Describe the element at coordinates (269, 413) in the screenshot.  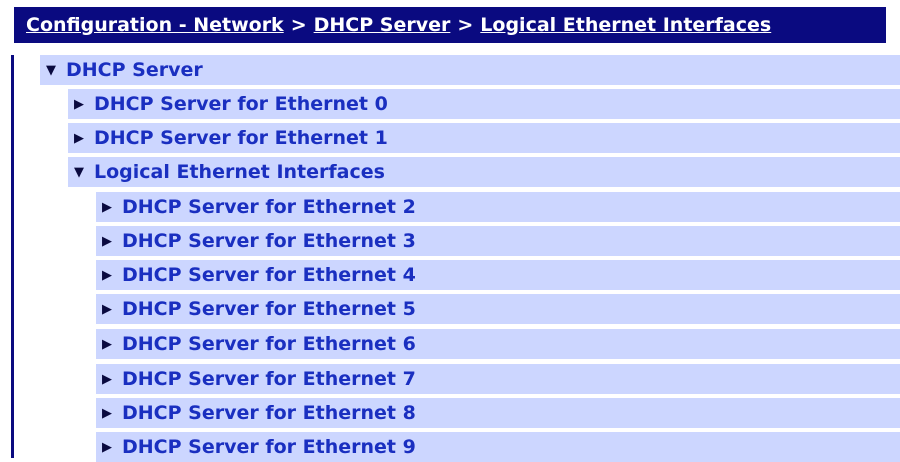
I see `tree-node-label: DHCP Server for Ethernet 8` at that location.